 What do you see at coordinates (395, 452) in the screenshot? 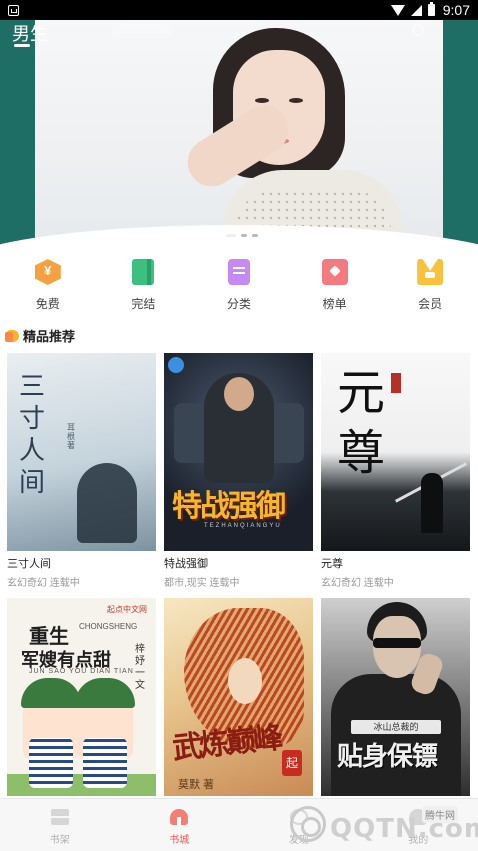
I see `book-cover: 元尊` at bounding box center [395, 452].